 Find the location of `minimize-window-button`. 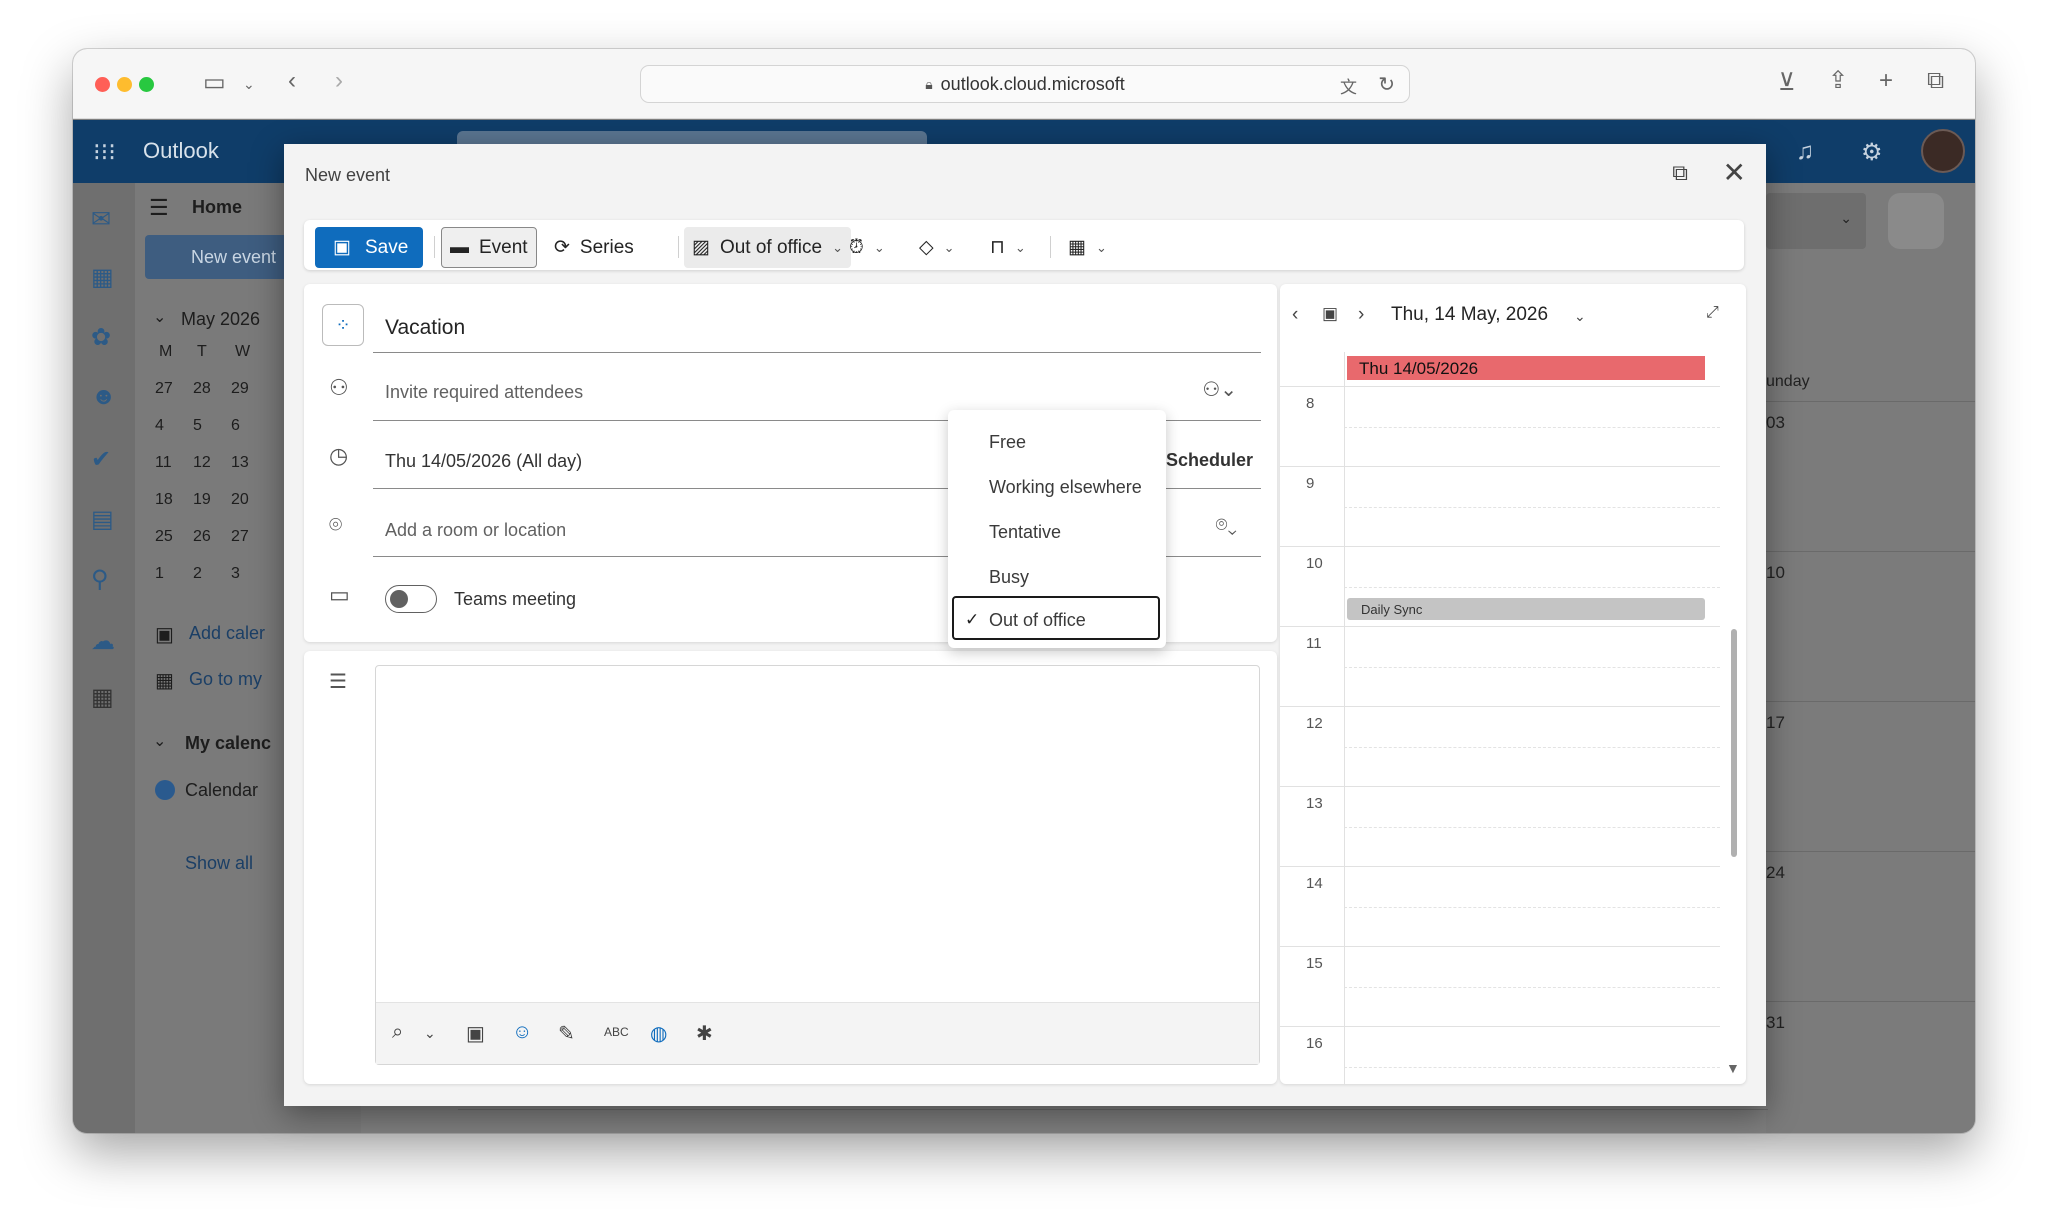

minimize-window-button is located at coordinates (124, 84).